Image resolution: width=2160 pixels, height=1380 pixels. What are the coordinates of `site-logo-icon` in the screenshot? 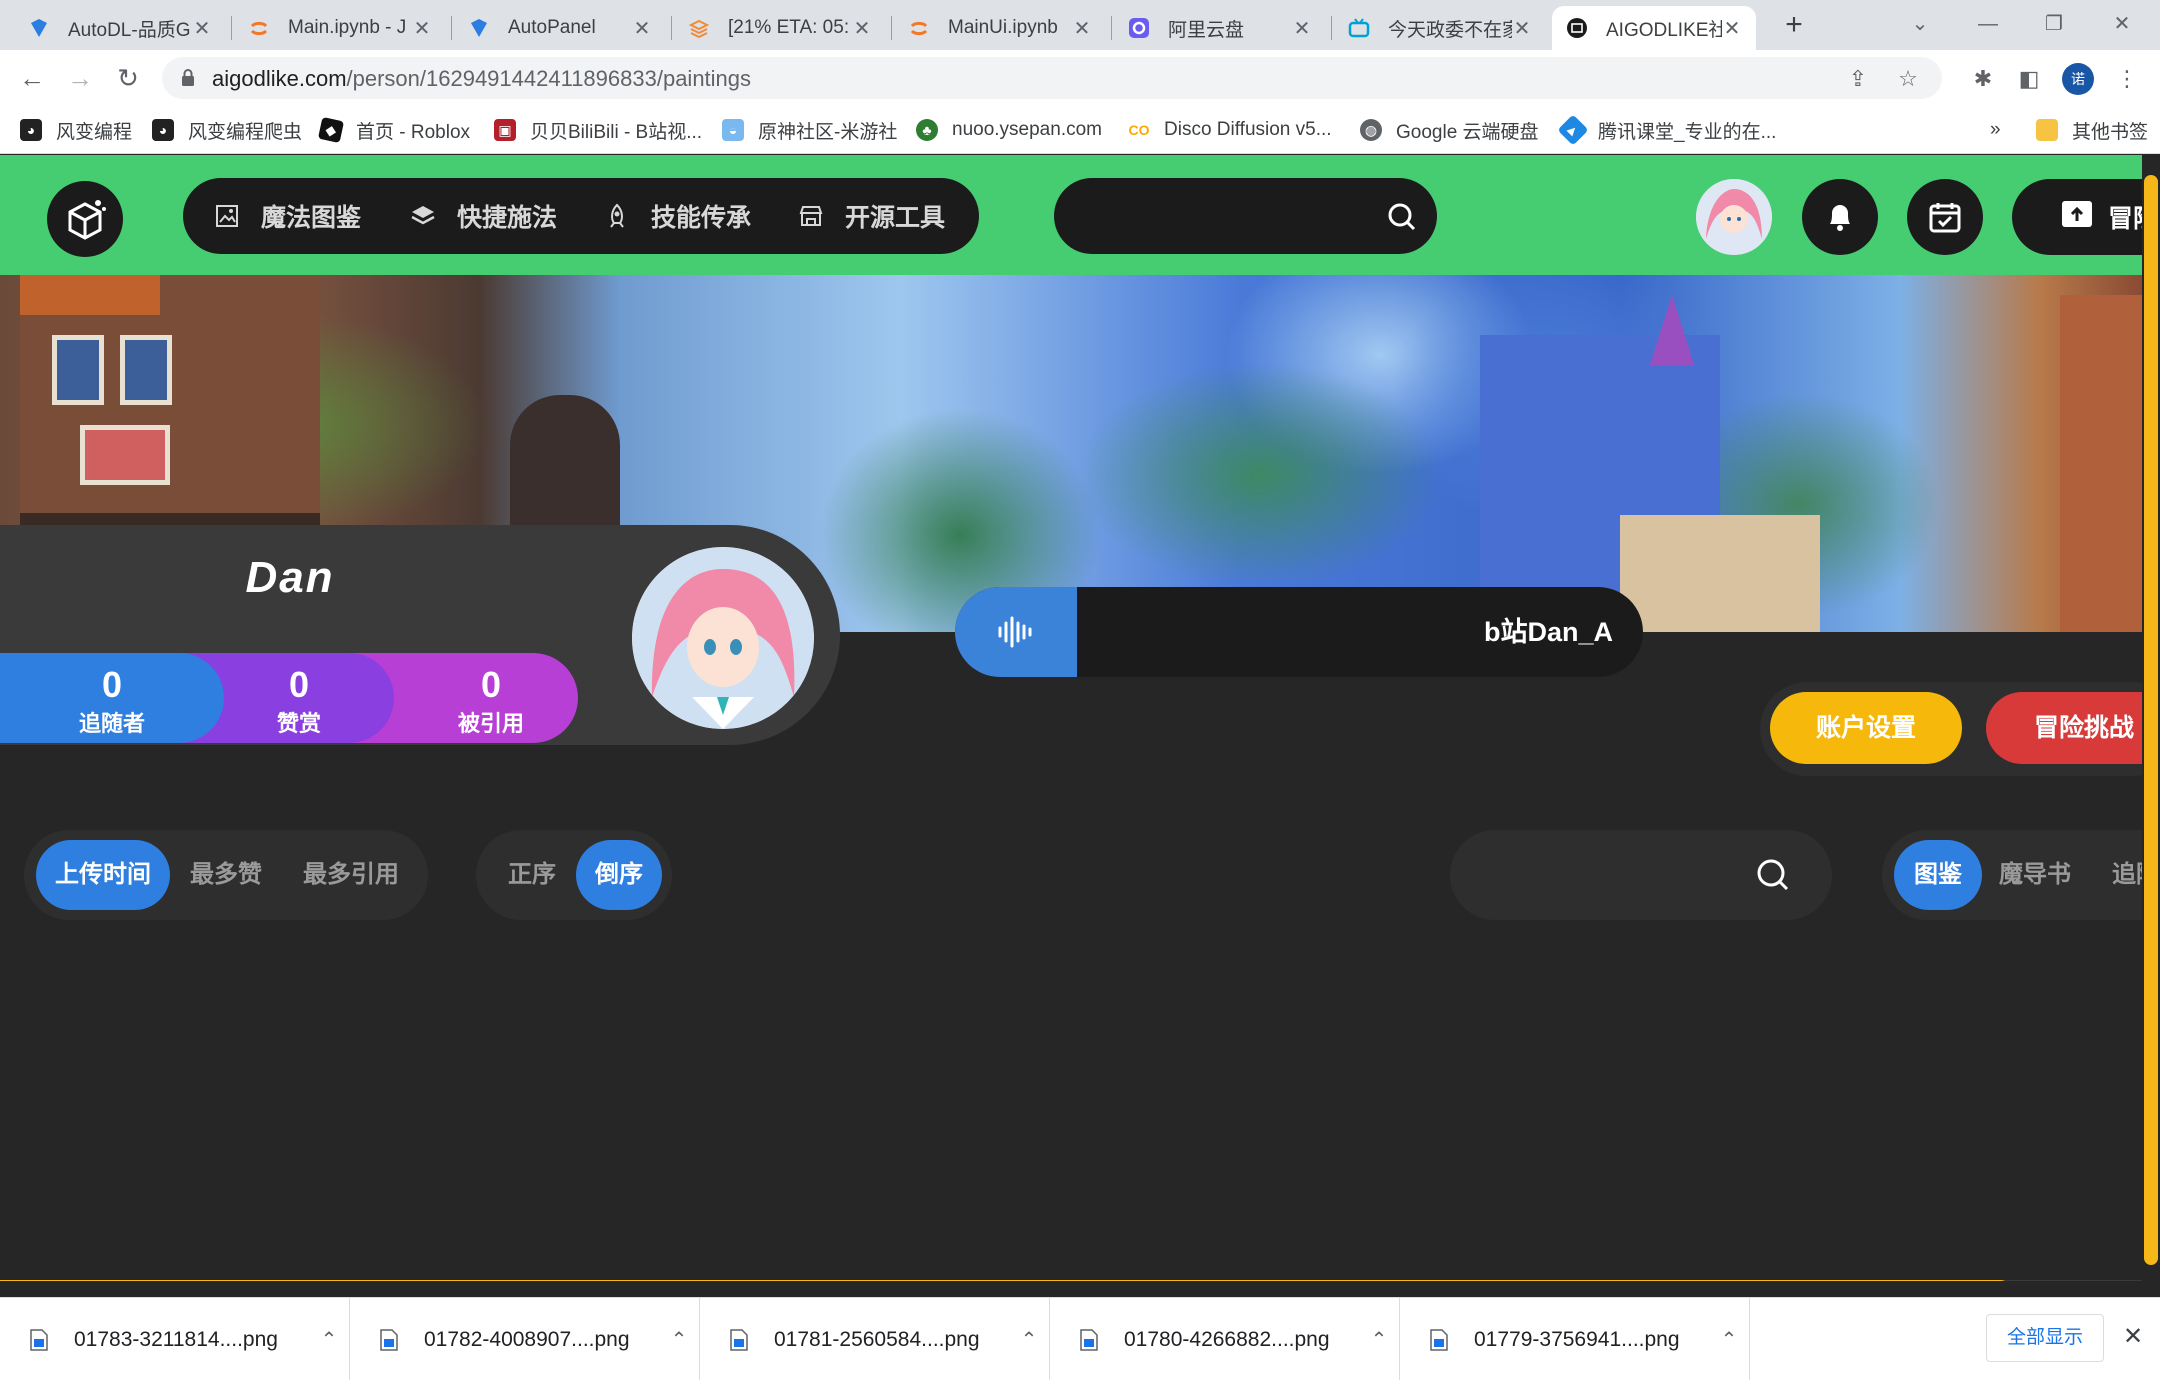 It's located at (85, 219).